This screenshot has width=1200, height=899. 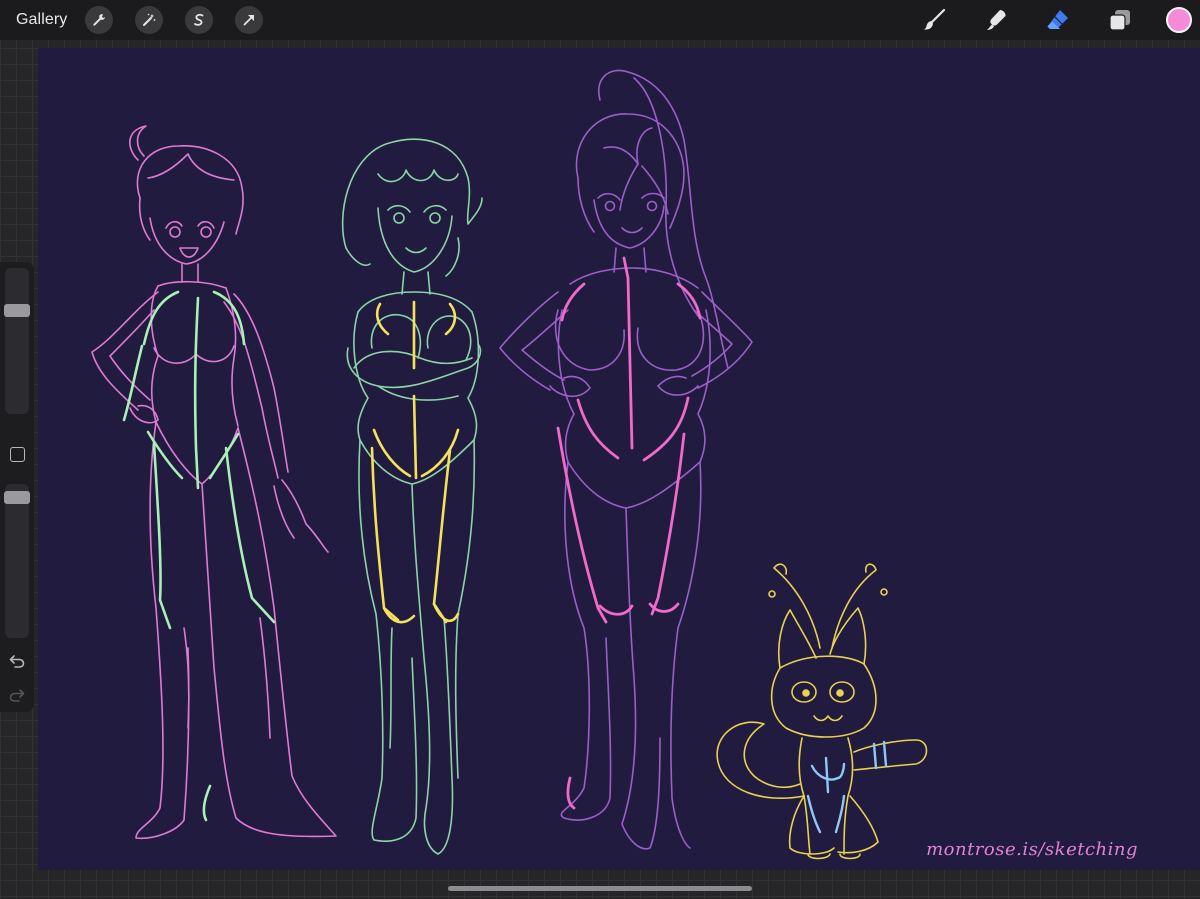 What do you see at coordinates (629, 533) in the screenshot?
I see `figure-purple-suit-accents` at bounding box center [629, 533].